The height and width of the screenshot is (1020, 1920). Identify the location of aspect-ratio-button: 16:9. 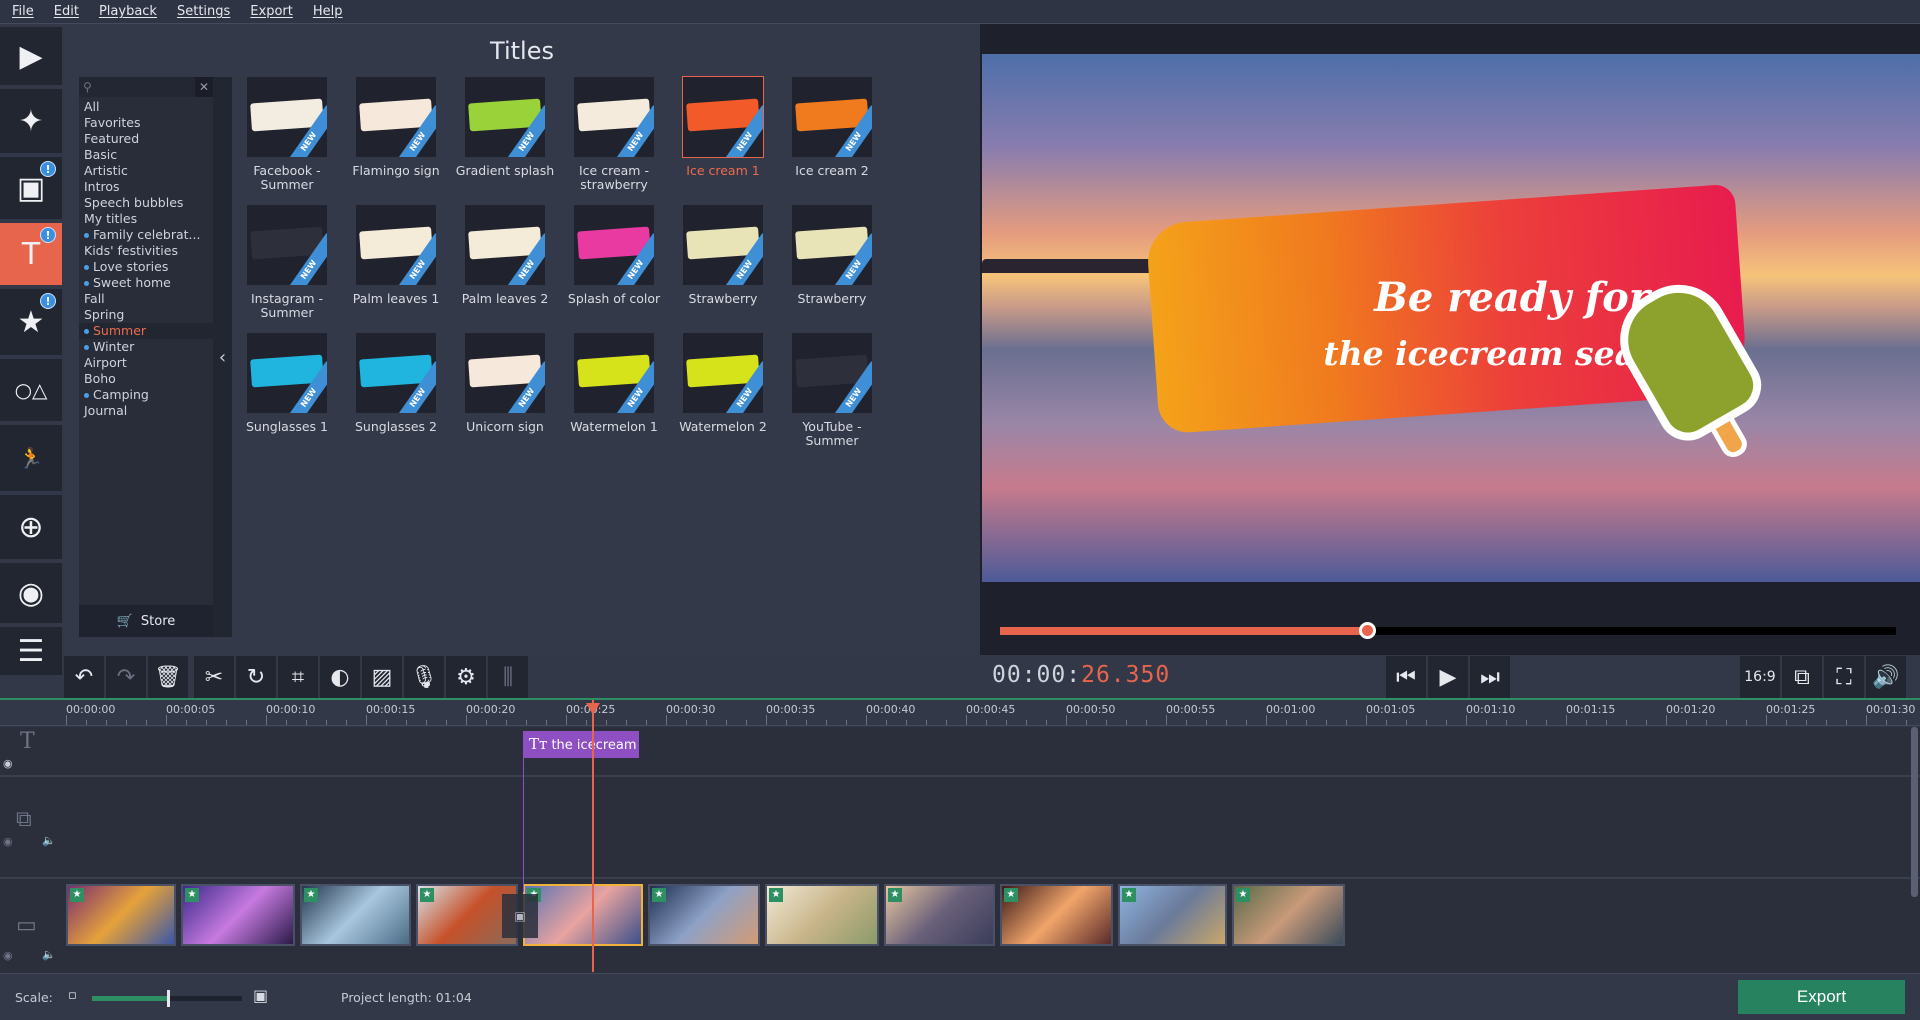
(1760, 677).